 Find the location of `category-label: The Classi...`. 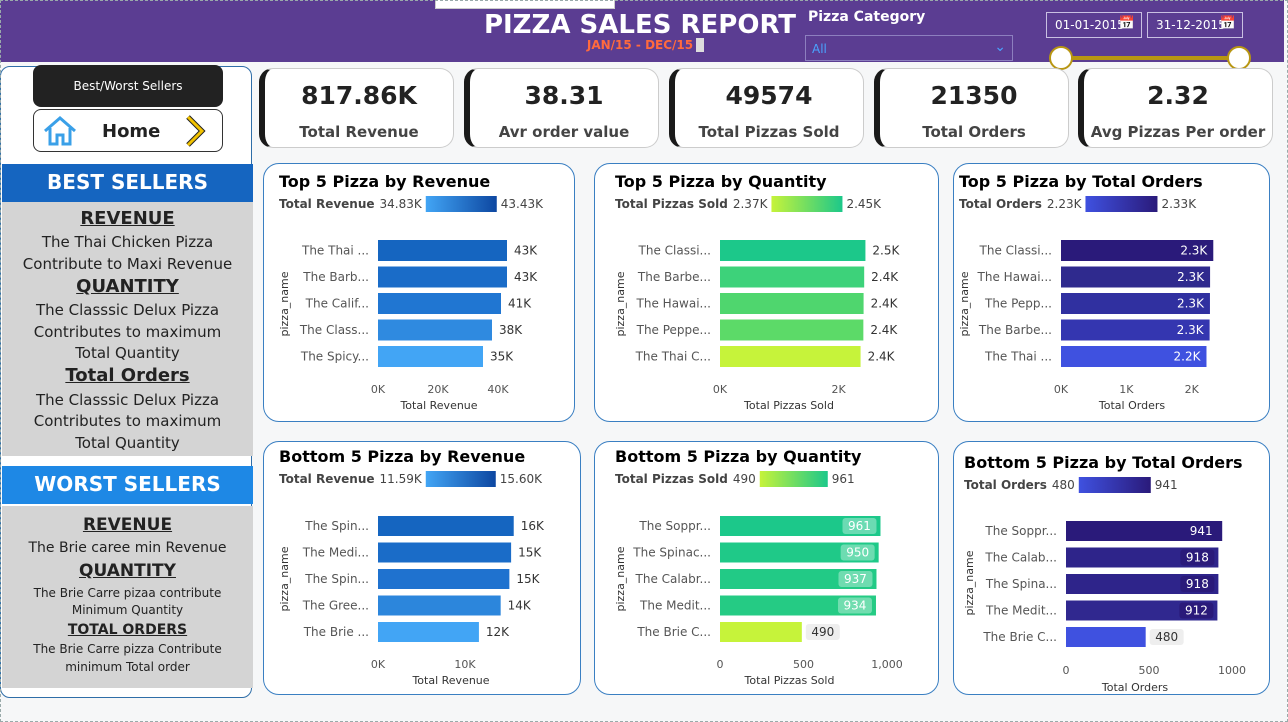

category-label: The Classi... is located at coordinates (674, 251).